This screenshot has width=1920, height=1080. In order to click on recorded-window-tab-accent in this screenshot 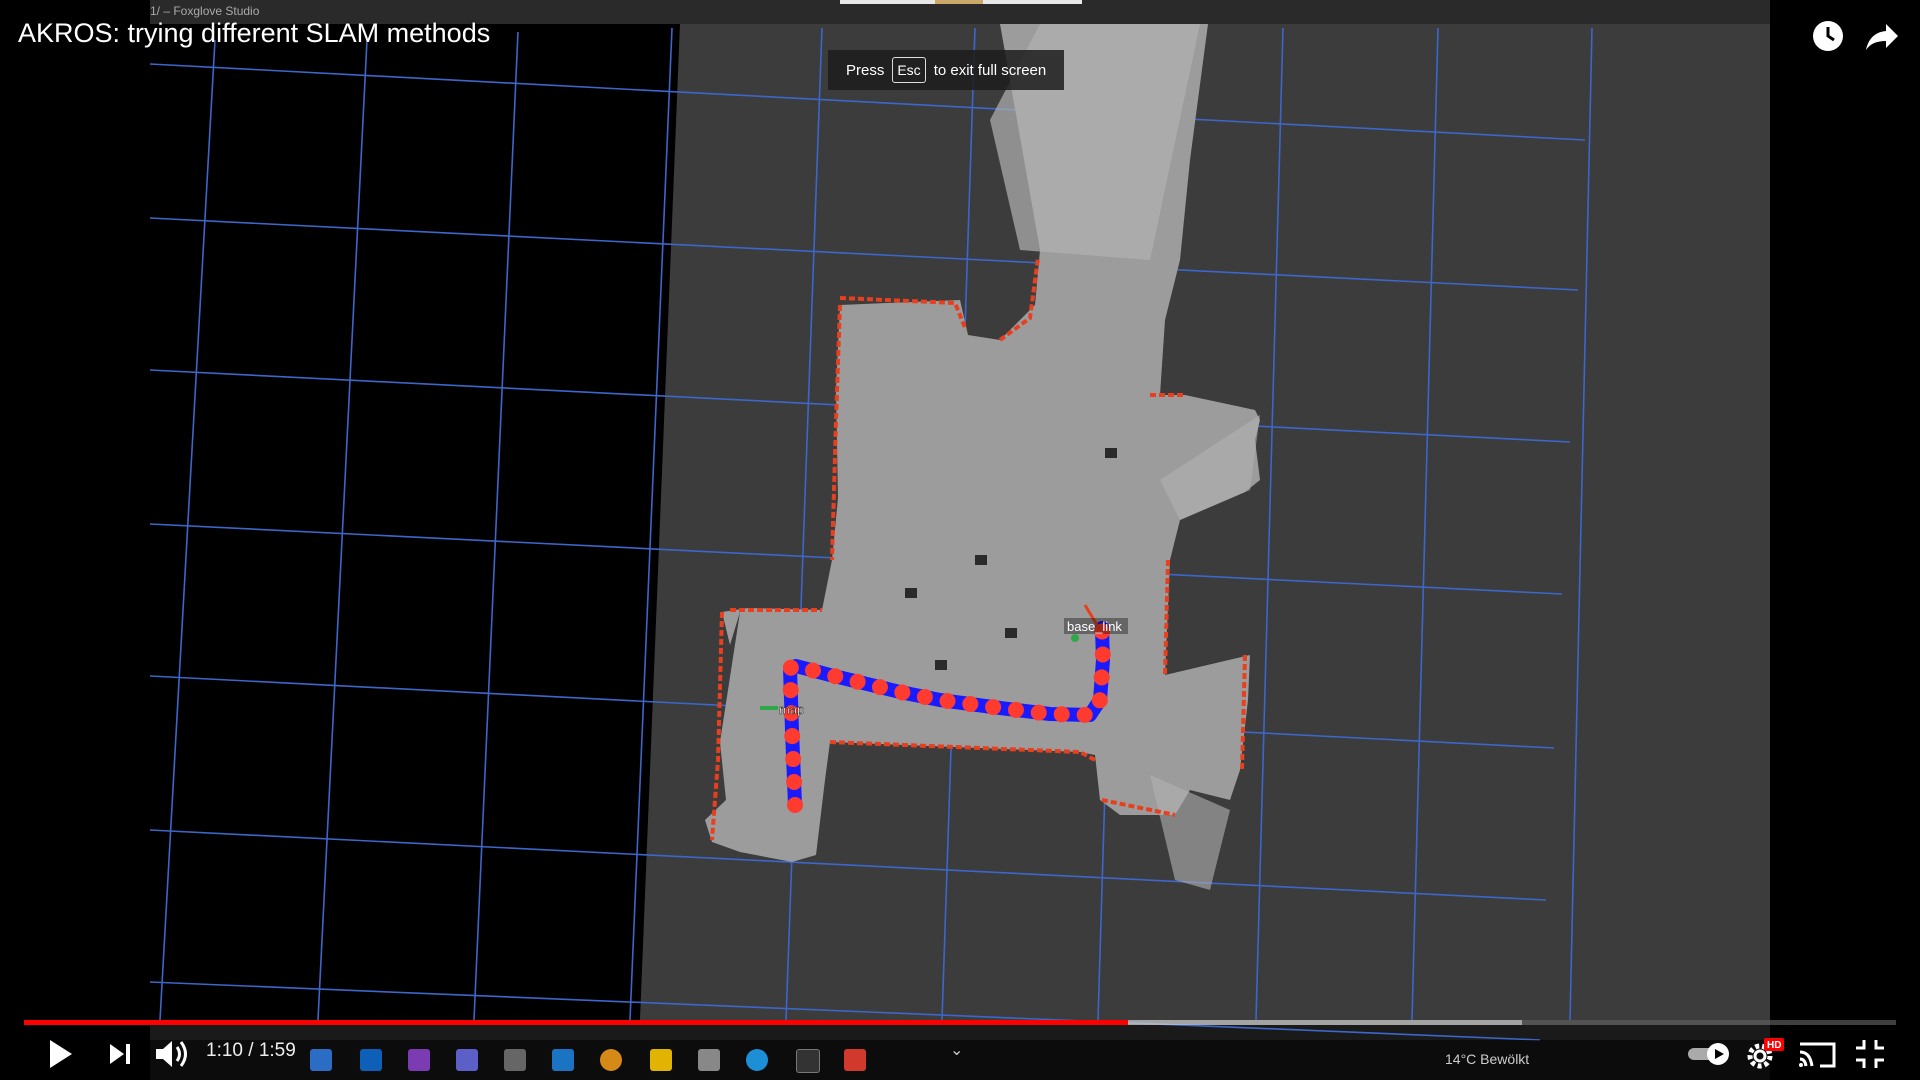, I will do `click(959, 2)`.